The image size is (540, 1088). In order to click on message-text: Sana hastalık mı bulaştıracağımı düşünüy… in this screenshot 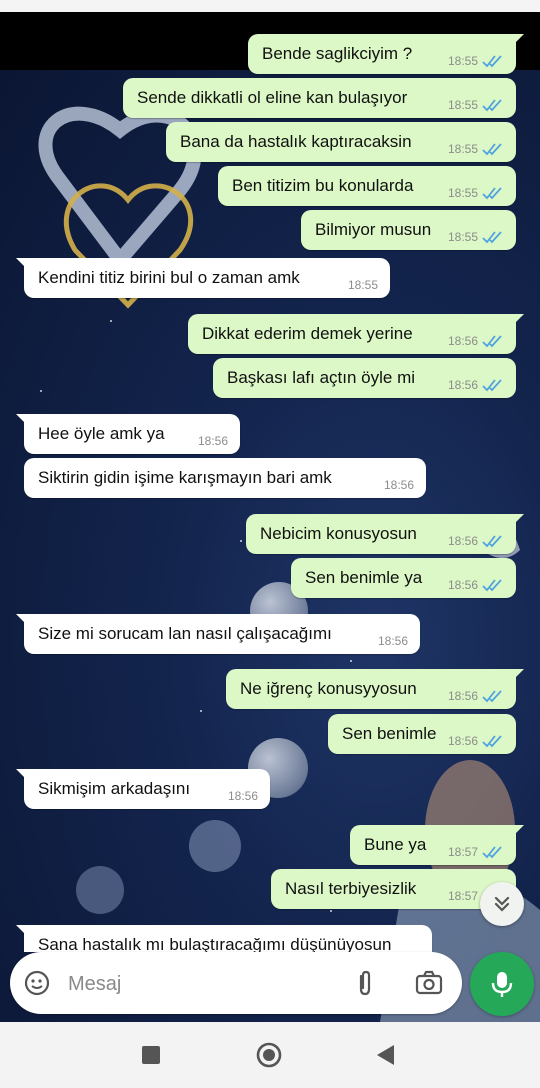, I will do `click(215, 943)`.